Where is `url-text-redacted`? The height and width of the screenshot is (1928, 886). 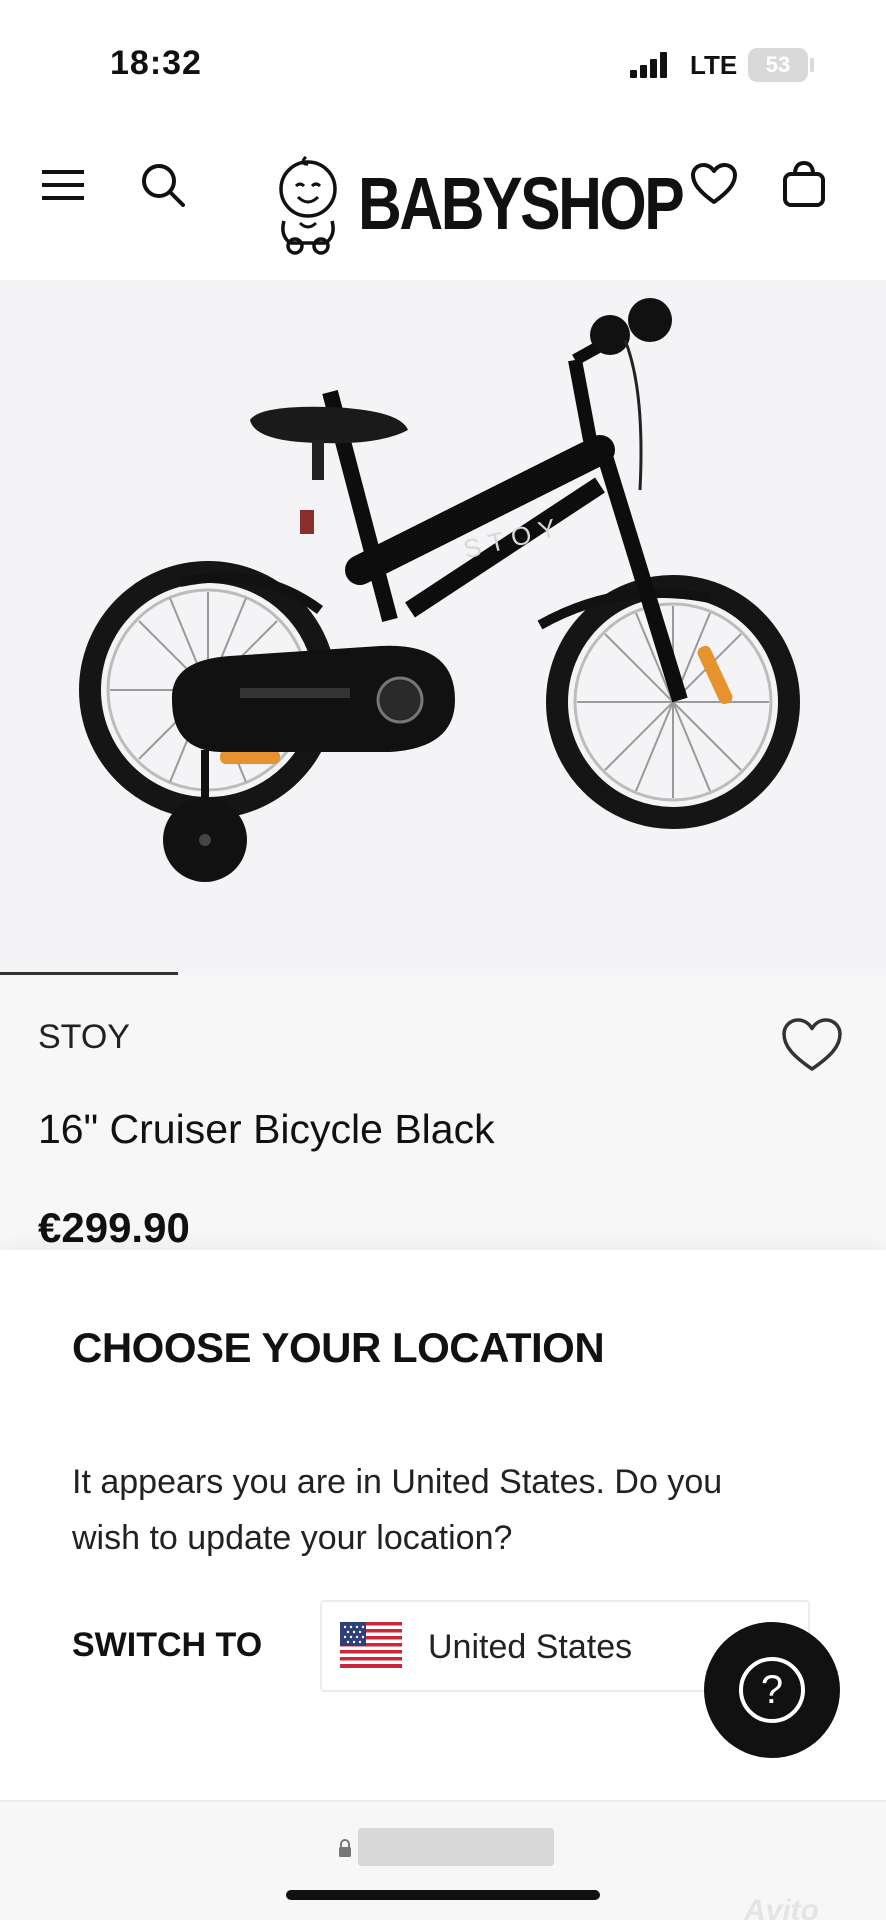 url-text-redacted is located at coordinates (456, 1847).